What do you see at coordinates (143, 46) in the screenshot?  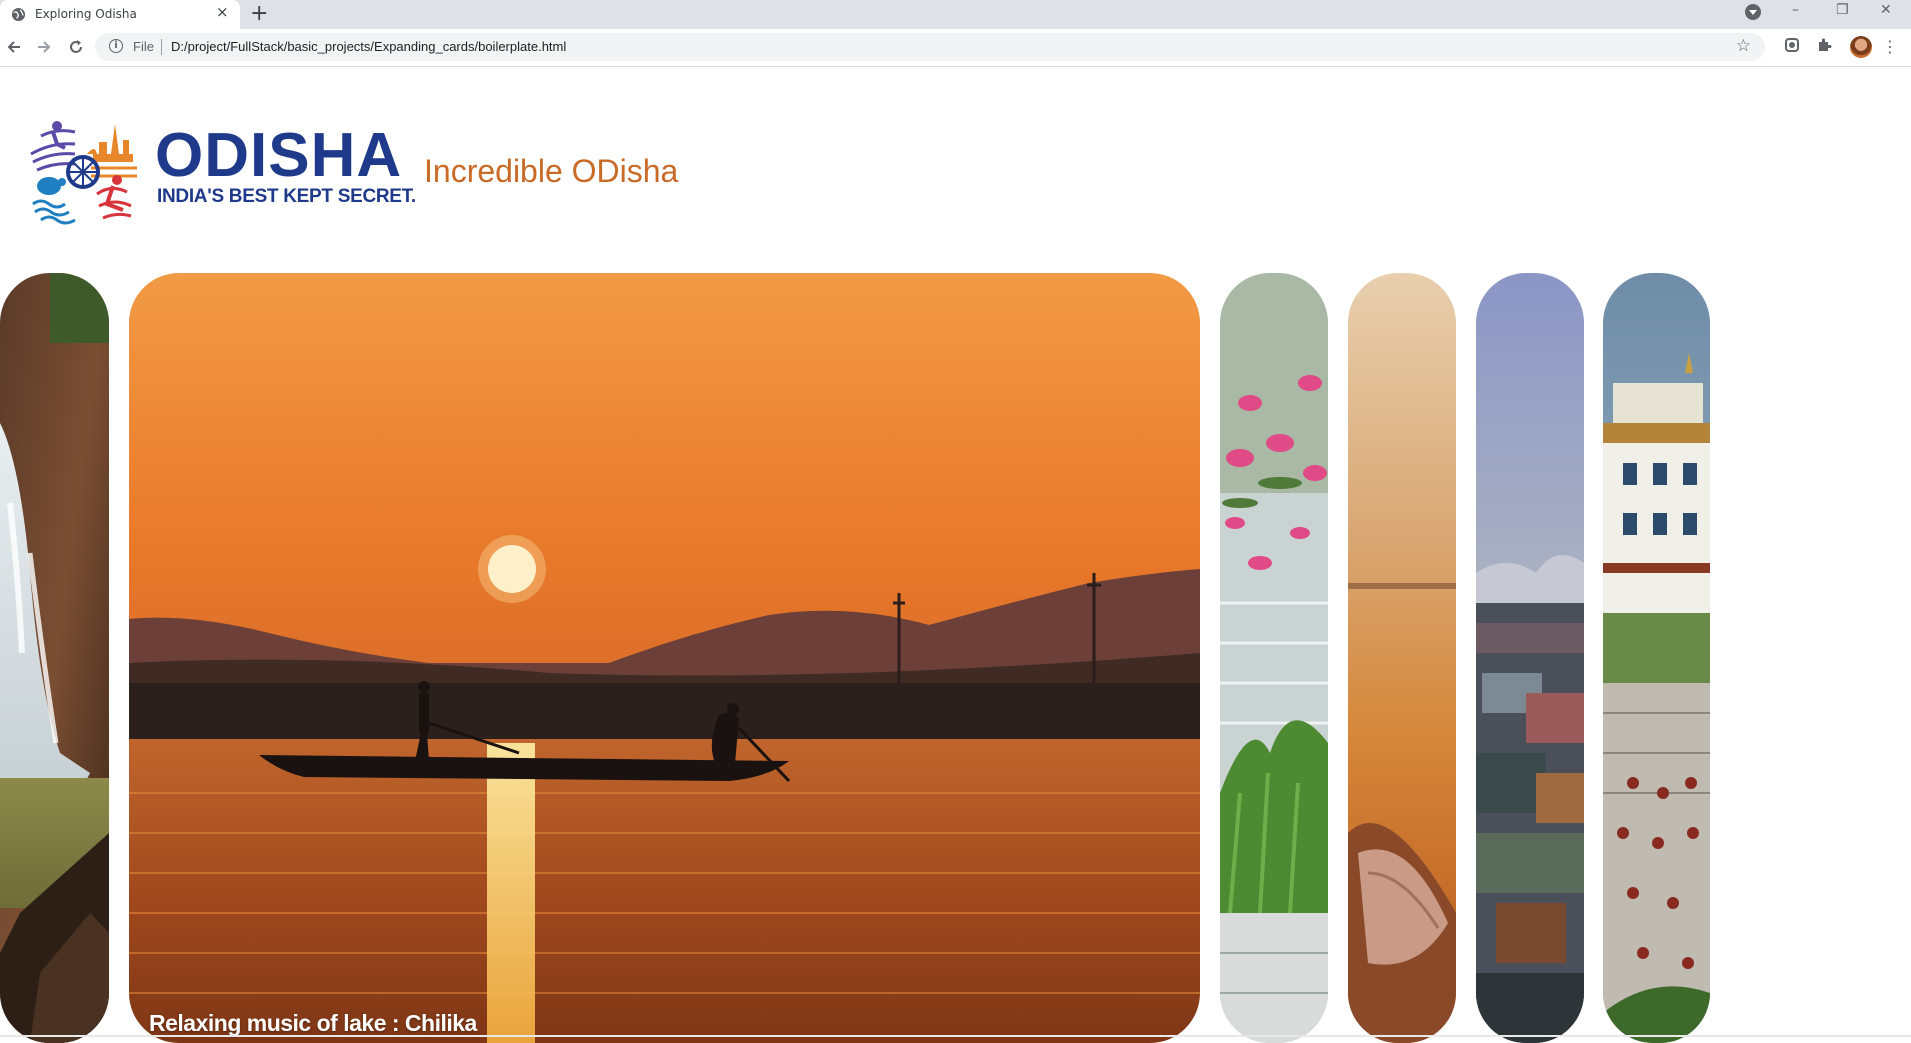 I see `address-scheme: File` at bounding box center [143, 46].